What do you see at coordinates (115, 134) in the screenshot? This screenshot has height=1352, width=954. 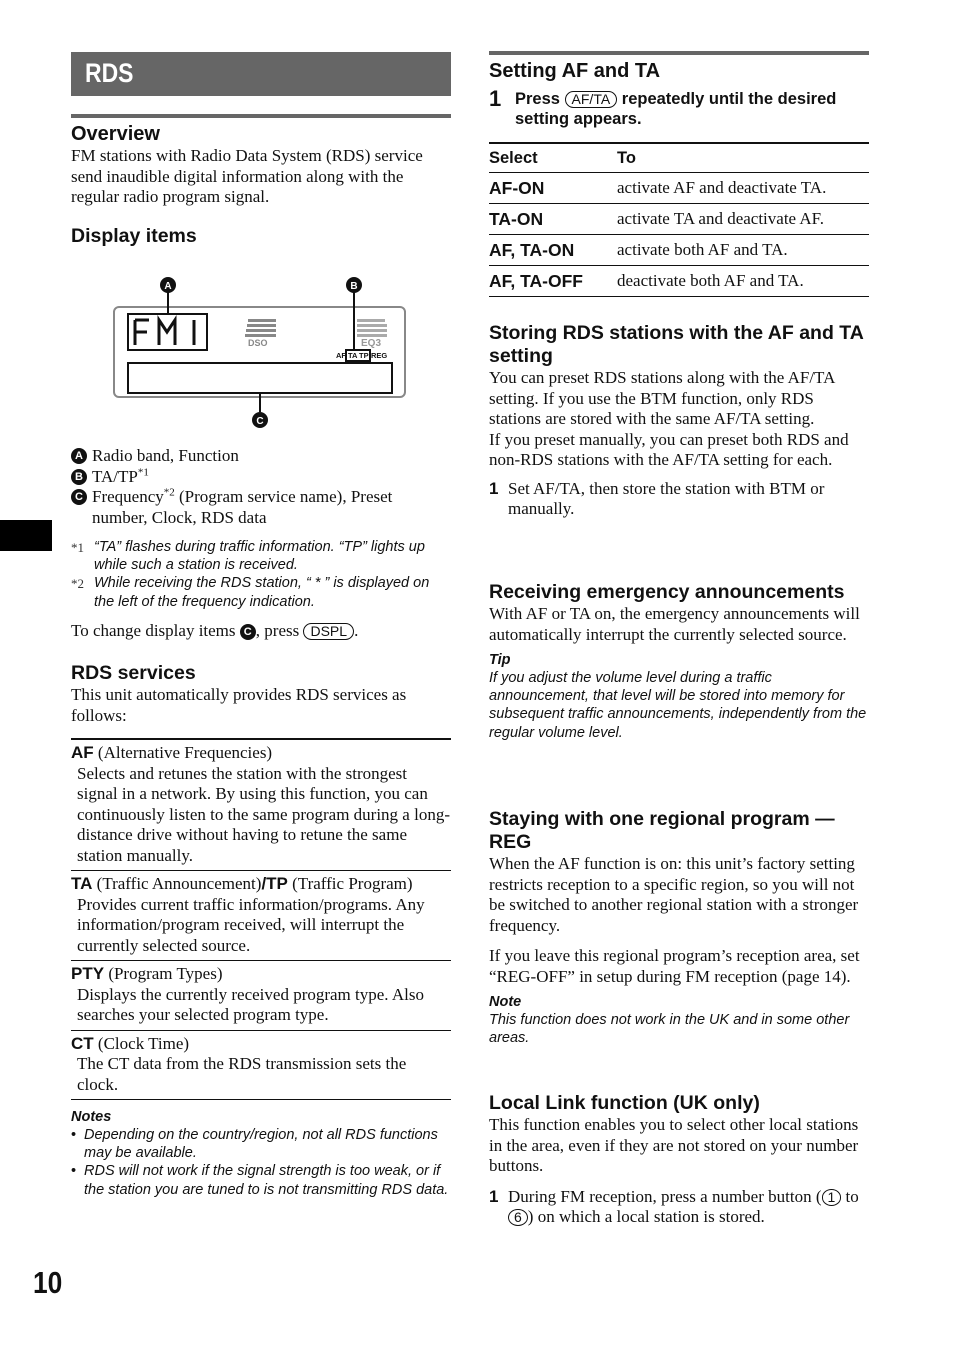 I see `overview-heading: Overview` at bounding box center [115, 134].